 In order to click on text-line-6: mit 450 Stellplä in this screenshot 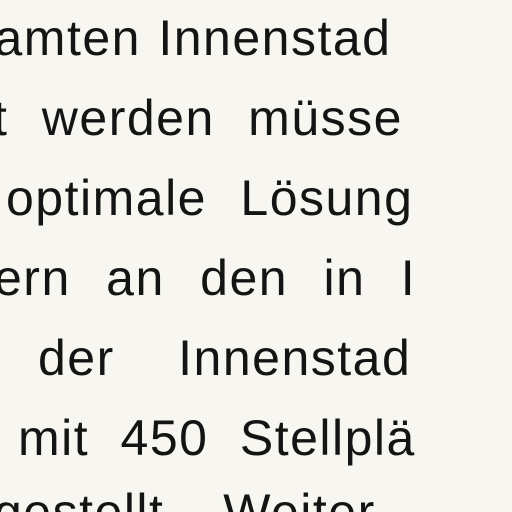, I will do `click(217, 438)`.